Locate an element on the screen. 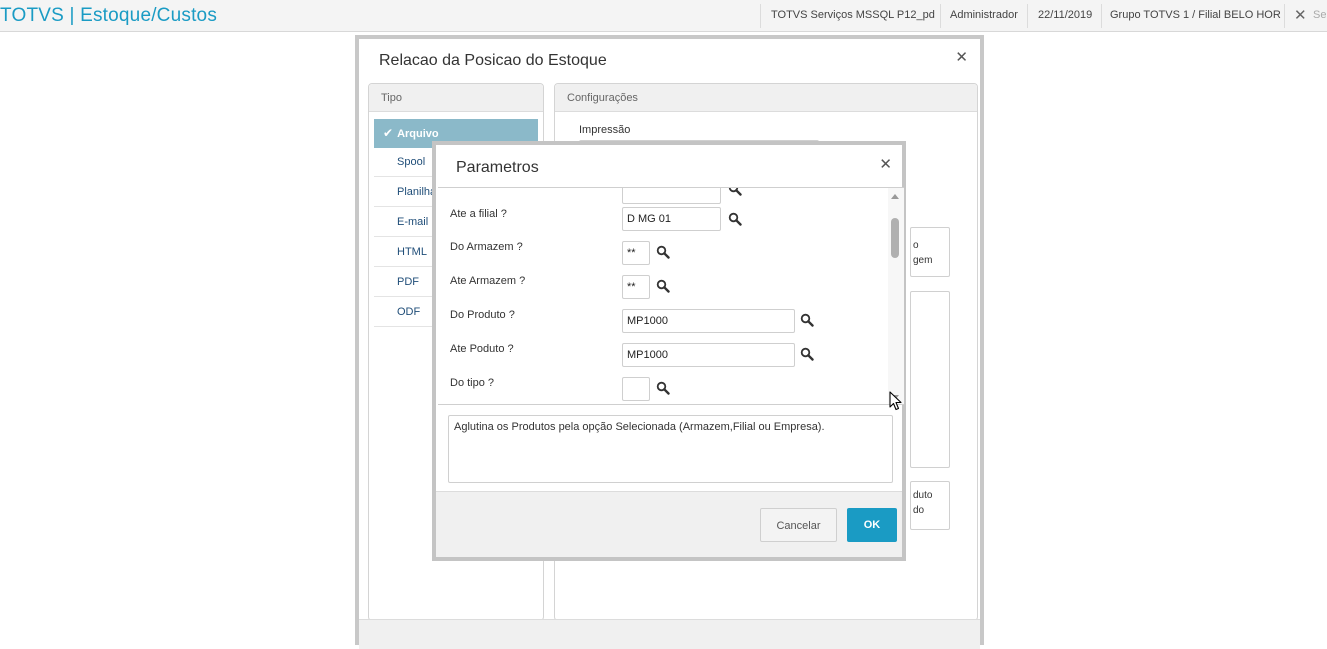 The height and width of the screenshot is (649, 1327). param-label: Do Produto ? is located at coordinates (482, 315).